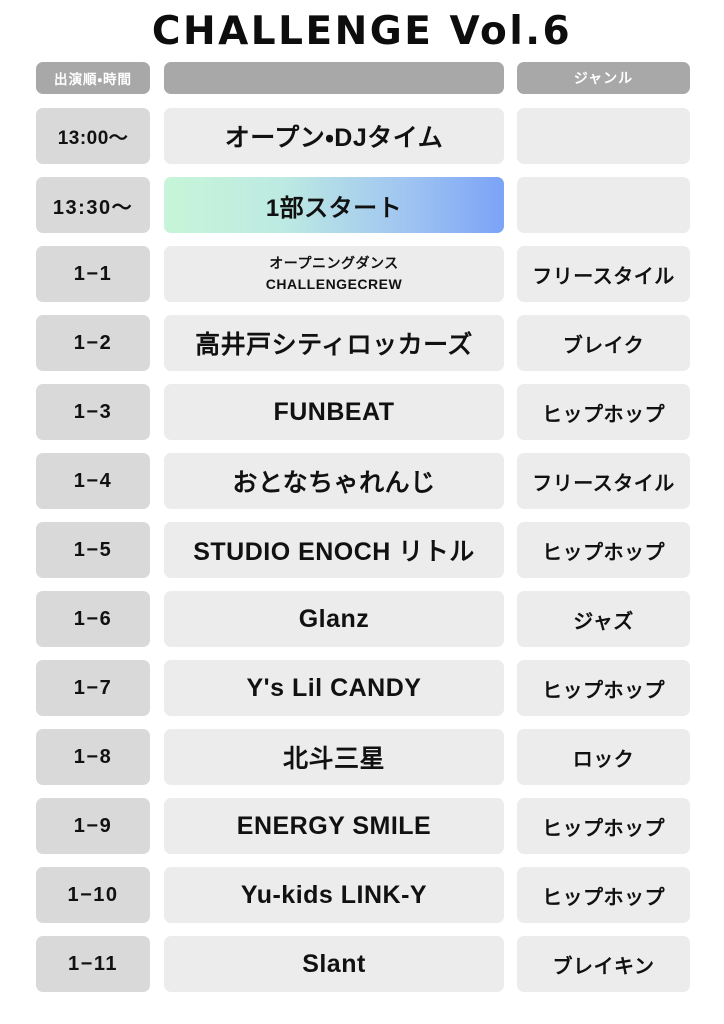 This screenshot has height=1024, width=724. What do you see at coordinates (603, 964) in the screenshot?
I see `cell-genre: ブレイキン` at bounding box center [603, 964].